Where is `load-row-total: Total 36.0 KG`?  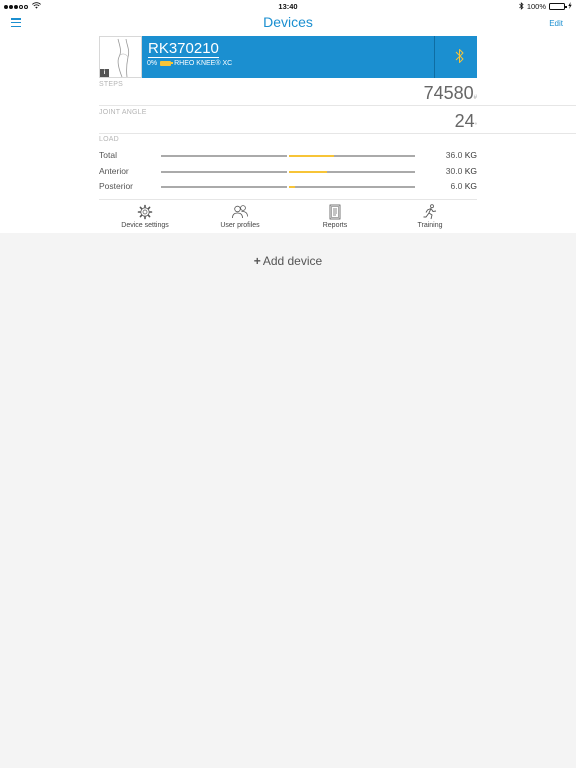 load-row-total: Total 36.0 KG is located at coordinates (288, 156).